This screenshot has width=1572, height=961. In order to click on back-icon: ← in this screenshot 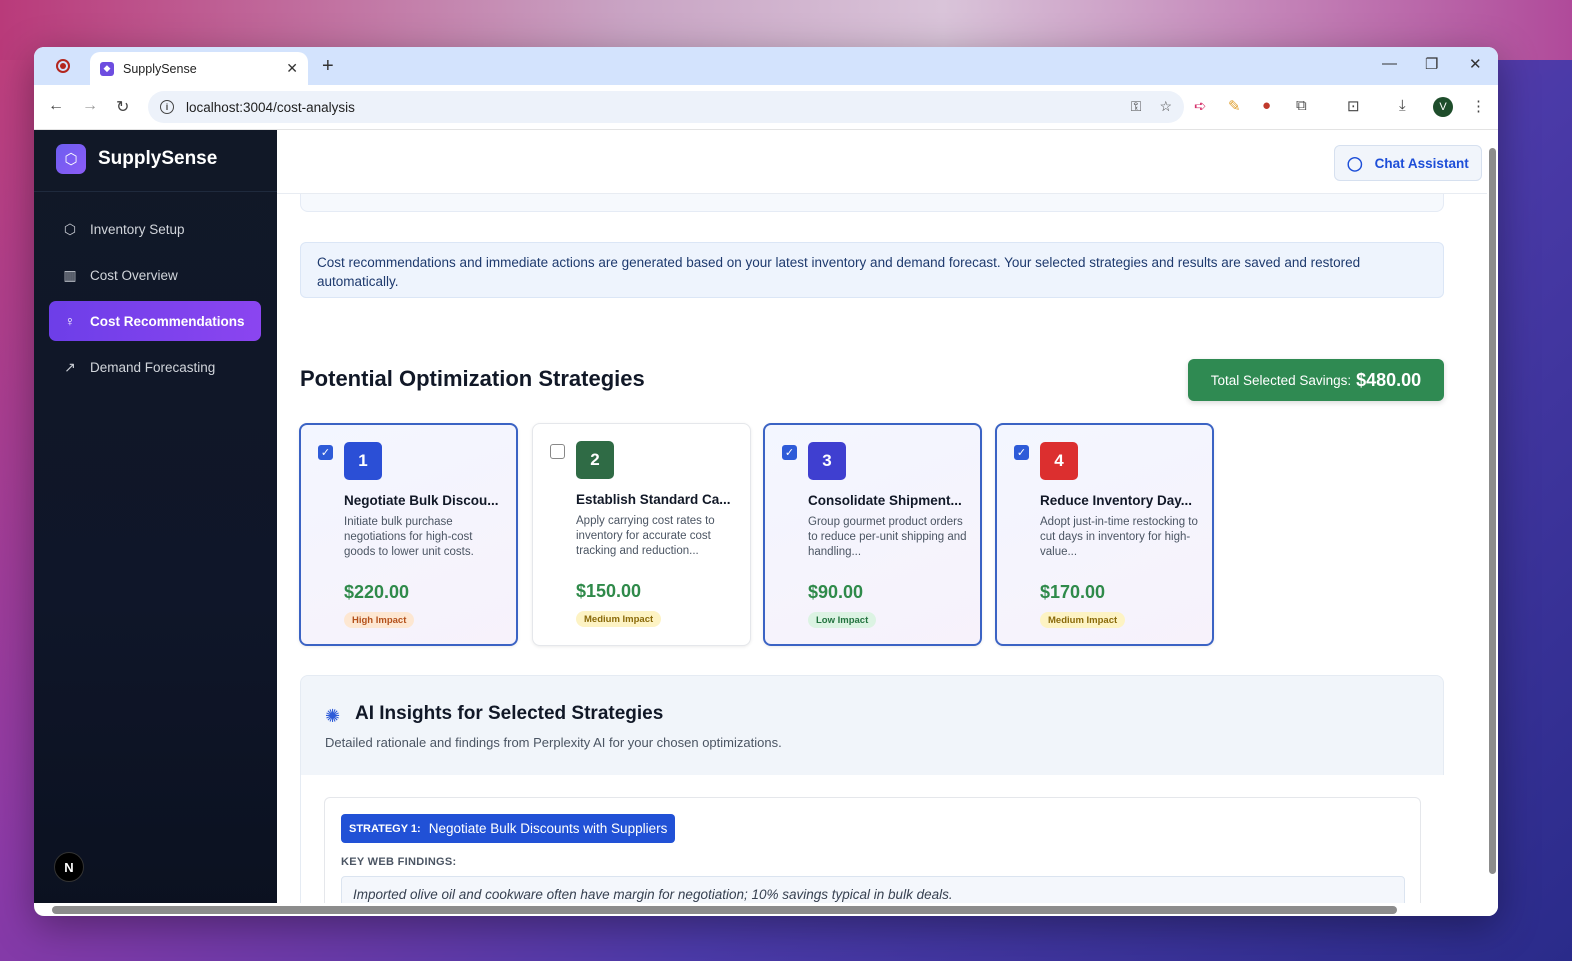, I will do `click(56, 106)`.